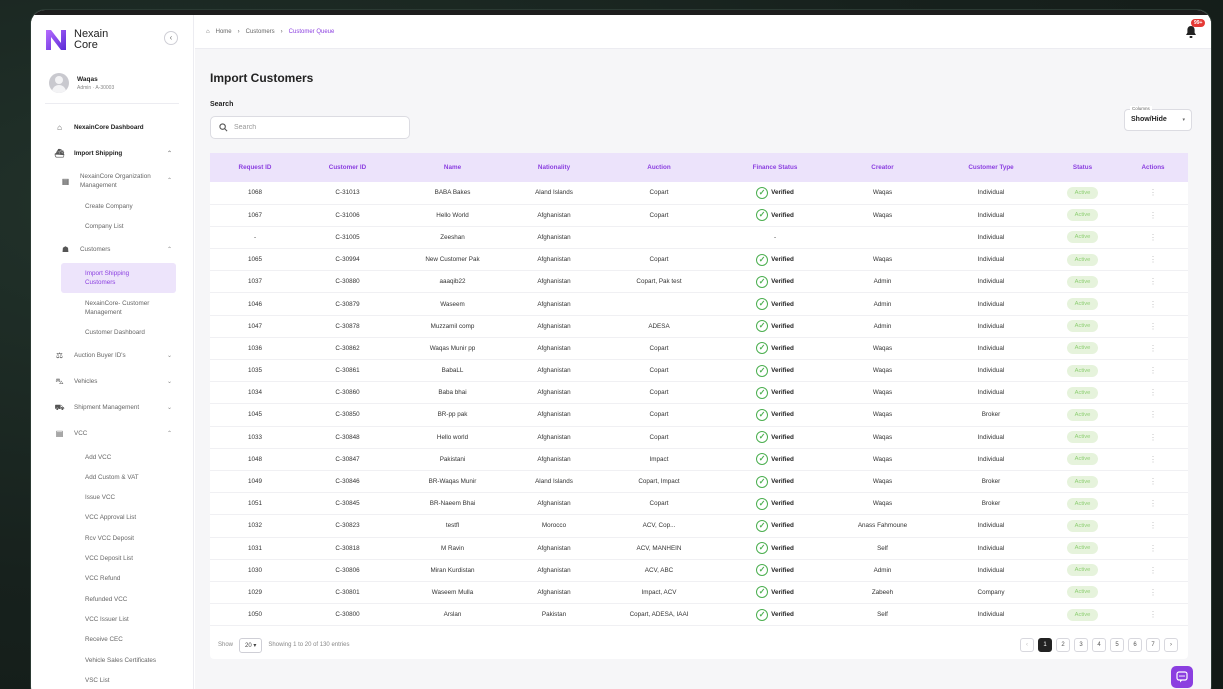 The height and width of the screenshot is (689, 1223). I want to click on sidebar-item-import-shipping: ⛴ Import Shipping ⌃, so click(112, 153).